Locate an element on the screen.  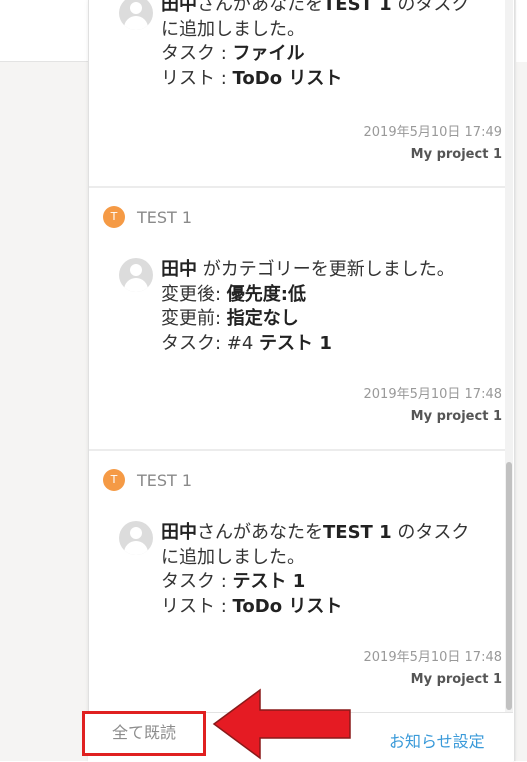
mark-all-read-button: 全て既読 is located at coordinates (144, 733).